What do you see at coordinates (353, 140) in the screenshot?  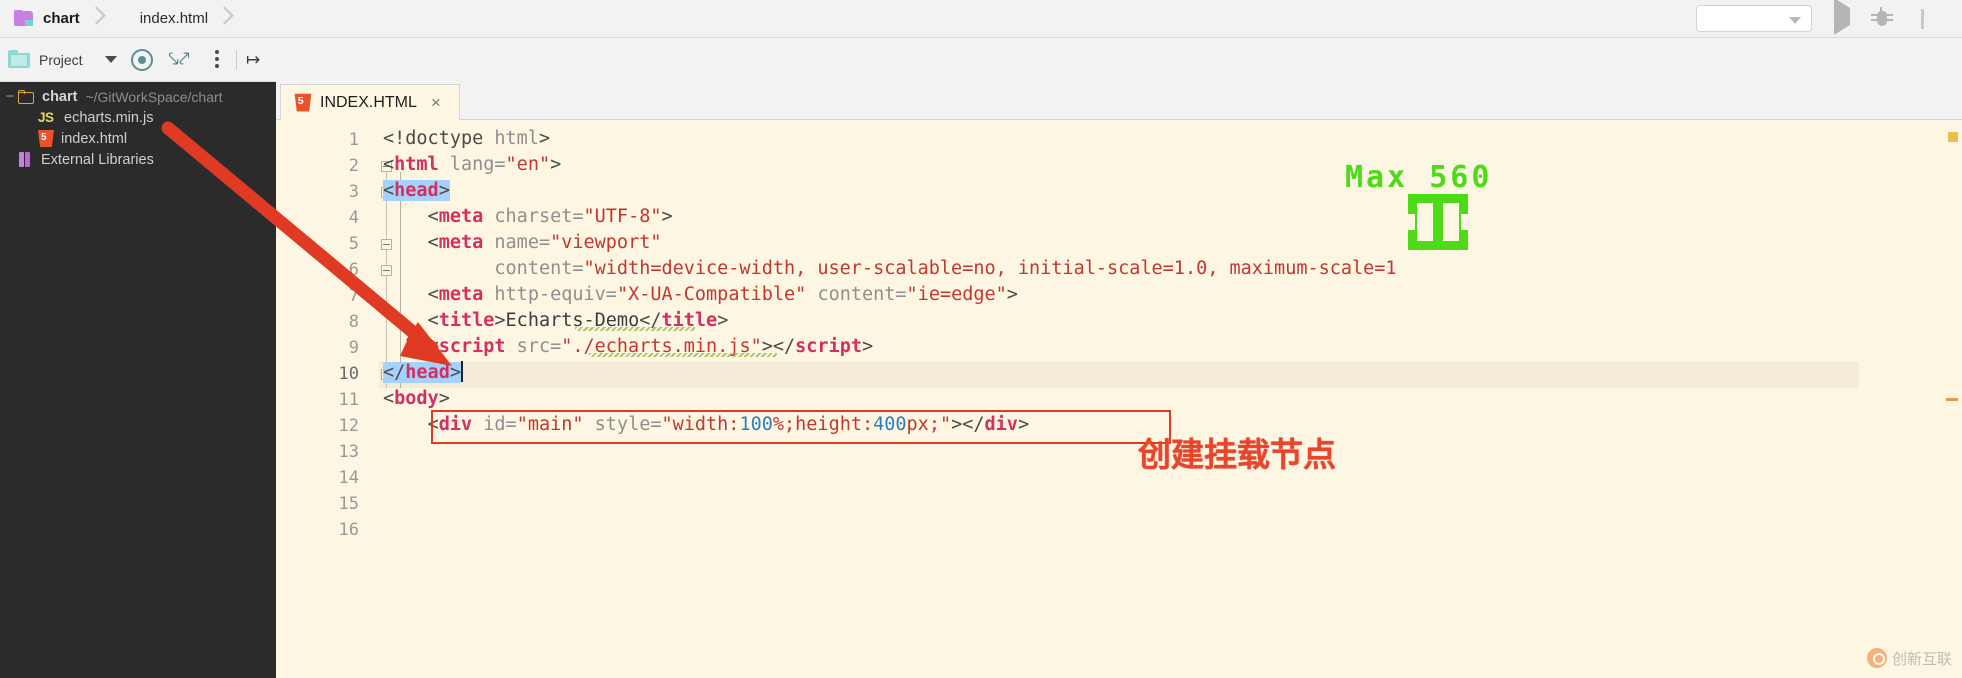 I see `line-number: 1` at bounding box center [353, 140].